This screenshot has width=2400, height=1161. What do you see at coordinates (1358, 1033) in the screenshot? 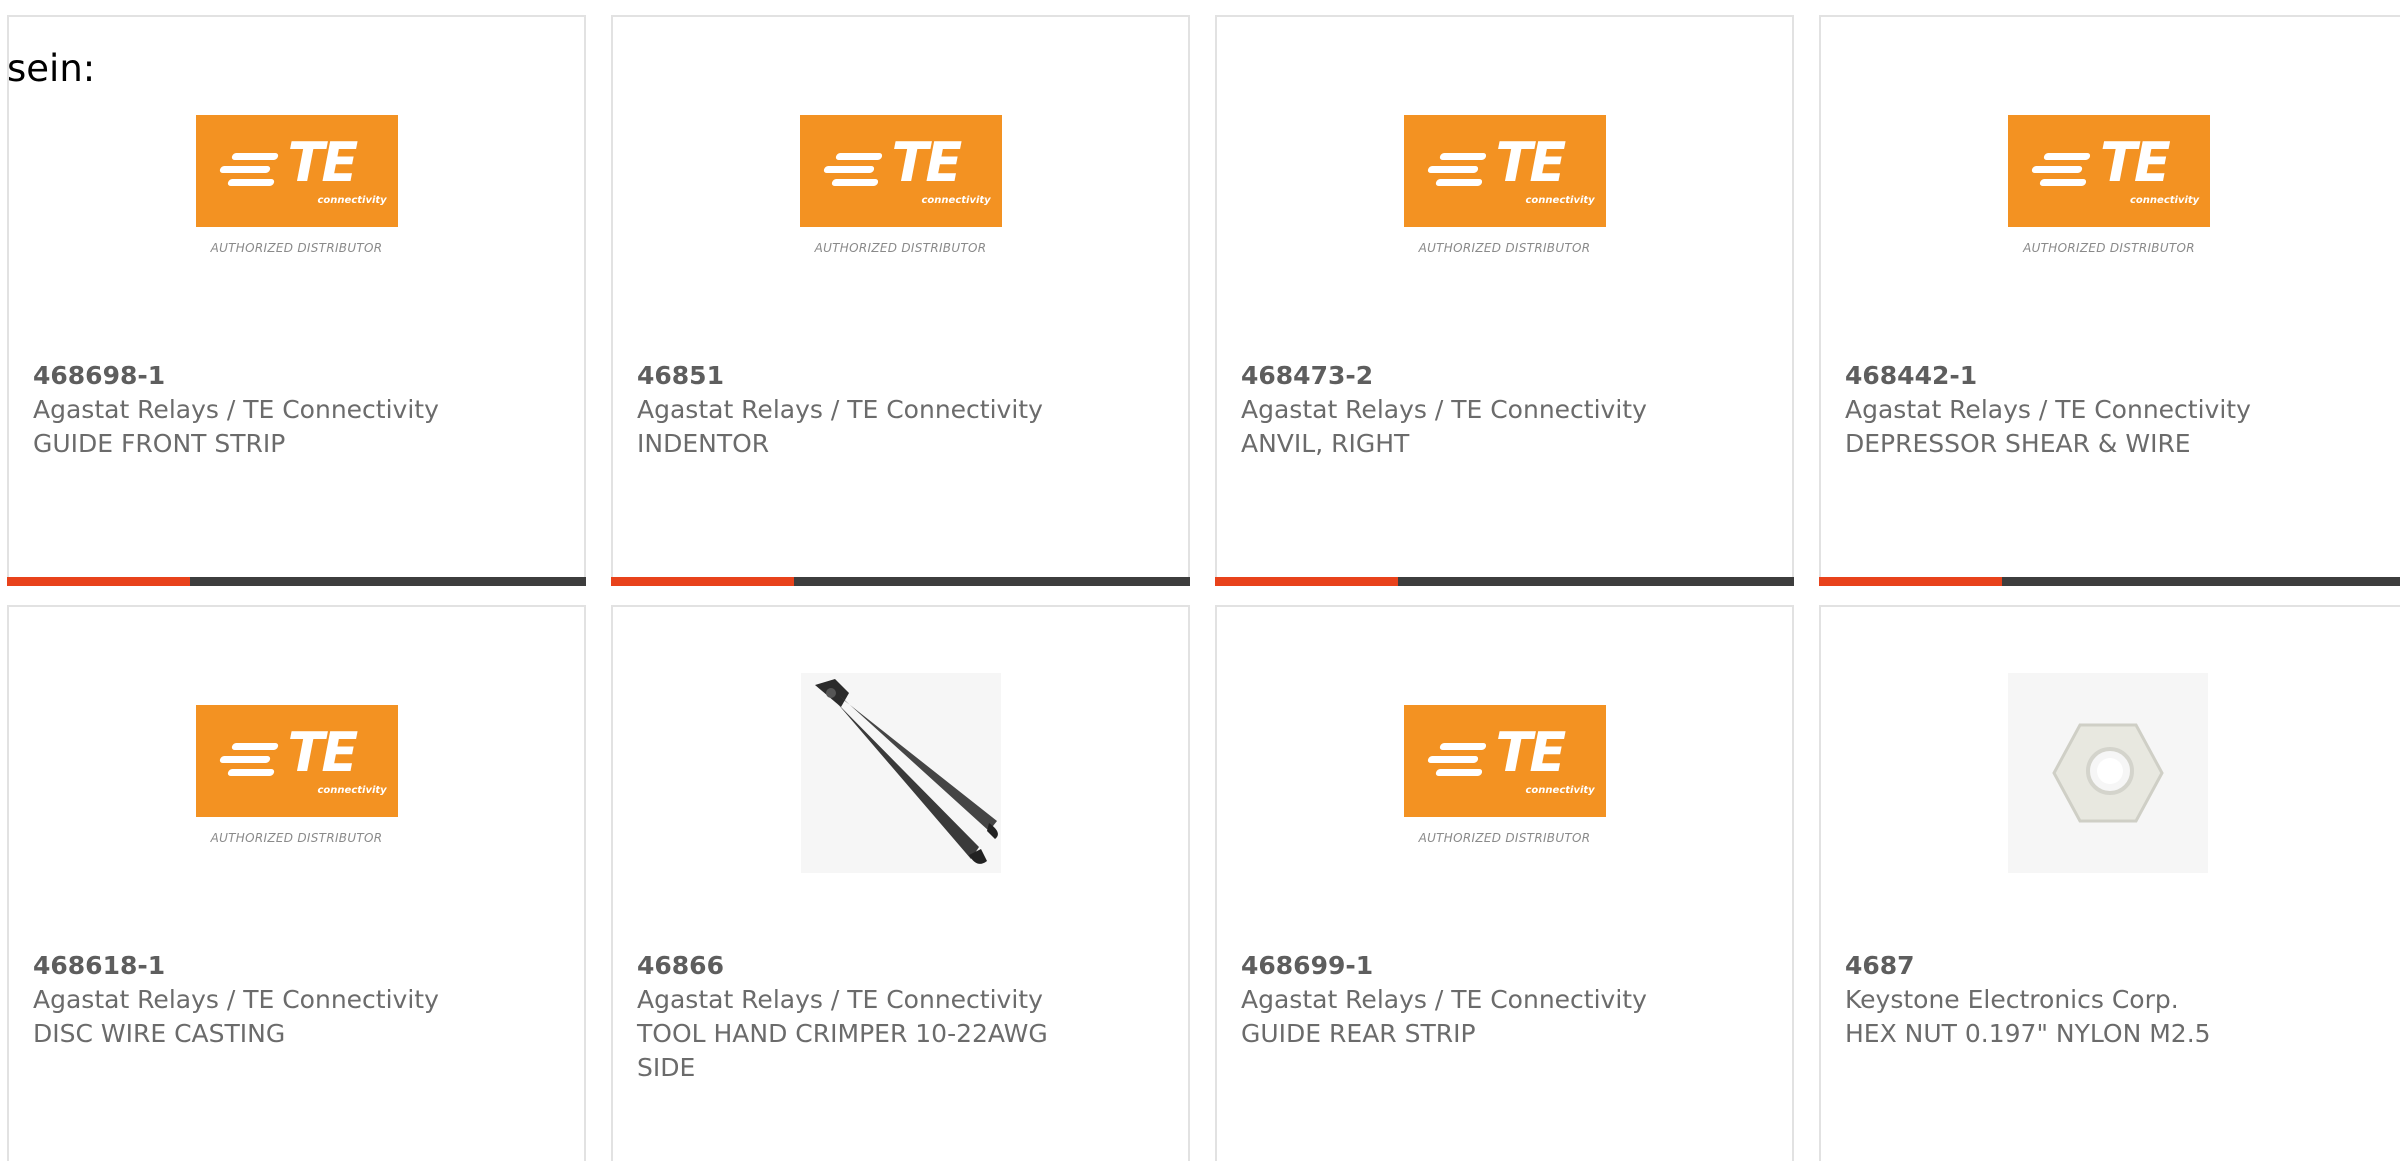
I see `product-description: GUIDE REAR STRIP` at bounding box center [1358, 1033].